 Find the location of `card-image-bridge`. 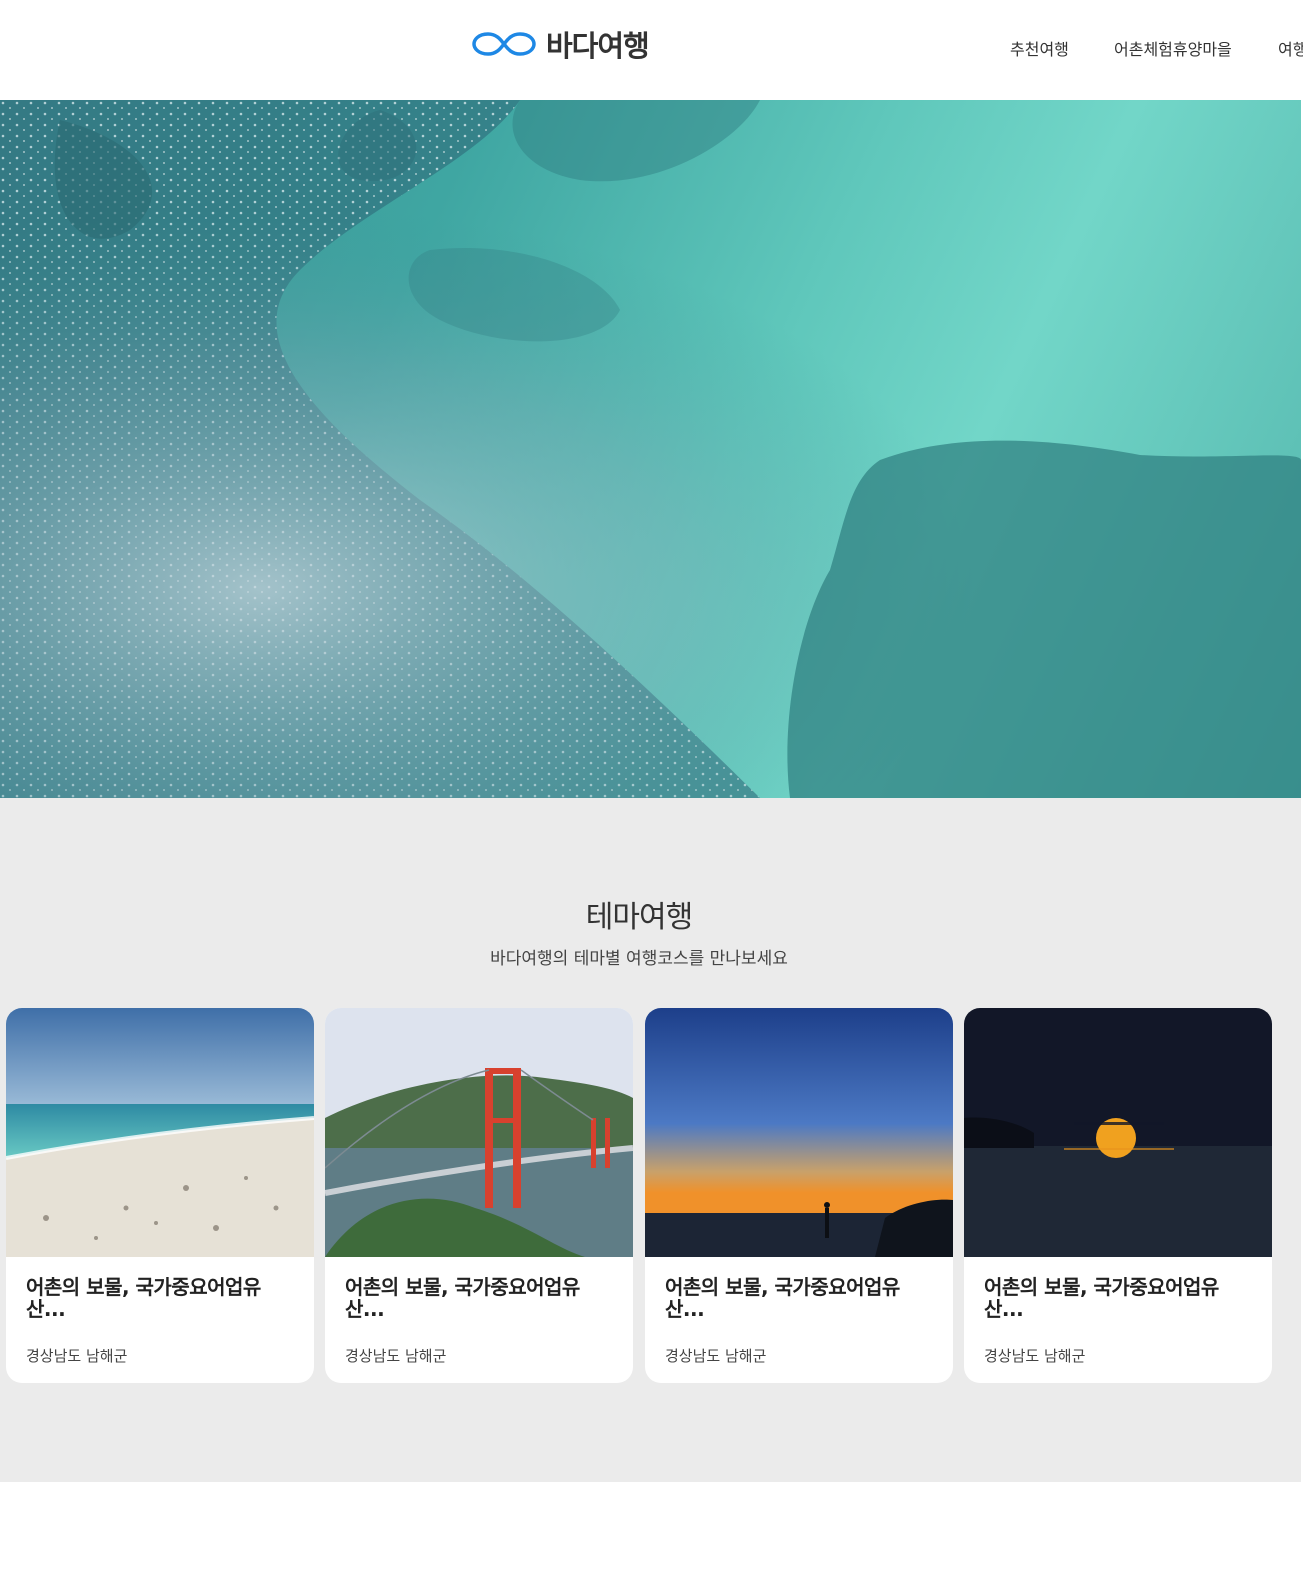

card-image-bridge is located at coordinates (479, 1132).